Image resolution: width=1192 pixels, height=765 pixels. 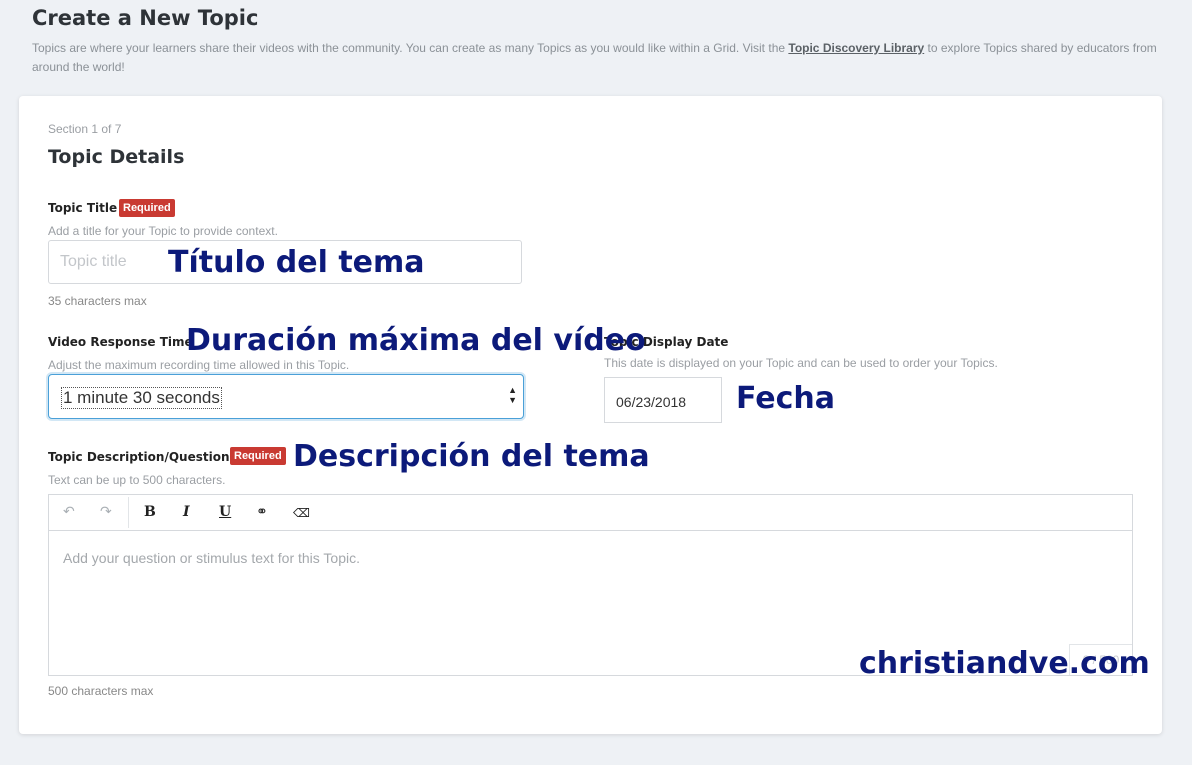 What do you see at coordinates (139, 457) in the screenshot?
I see `topic-description-label: Topic Description/Question` at bounding box center [139, 457].